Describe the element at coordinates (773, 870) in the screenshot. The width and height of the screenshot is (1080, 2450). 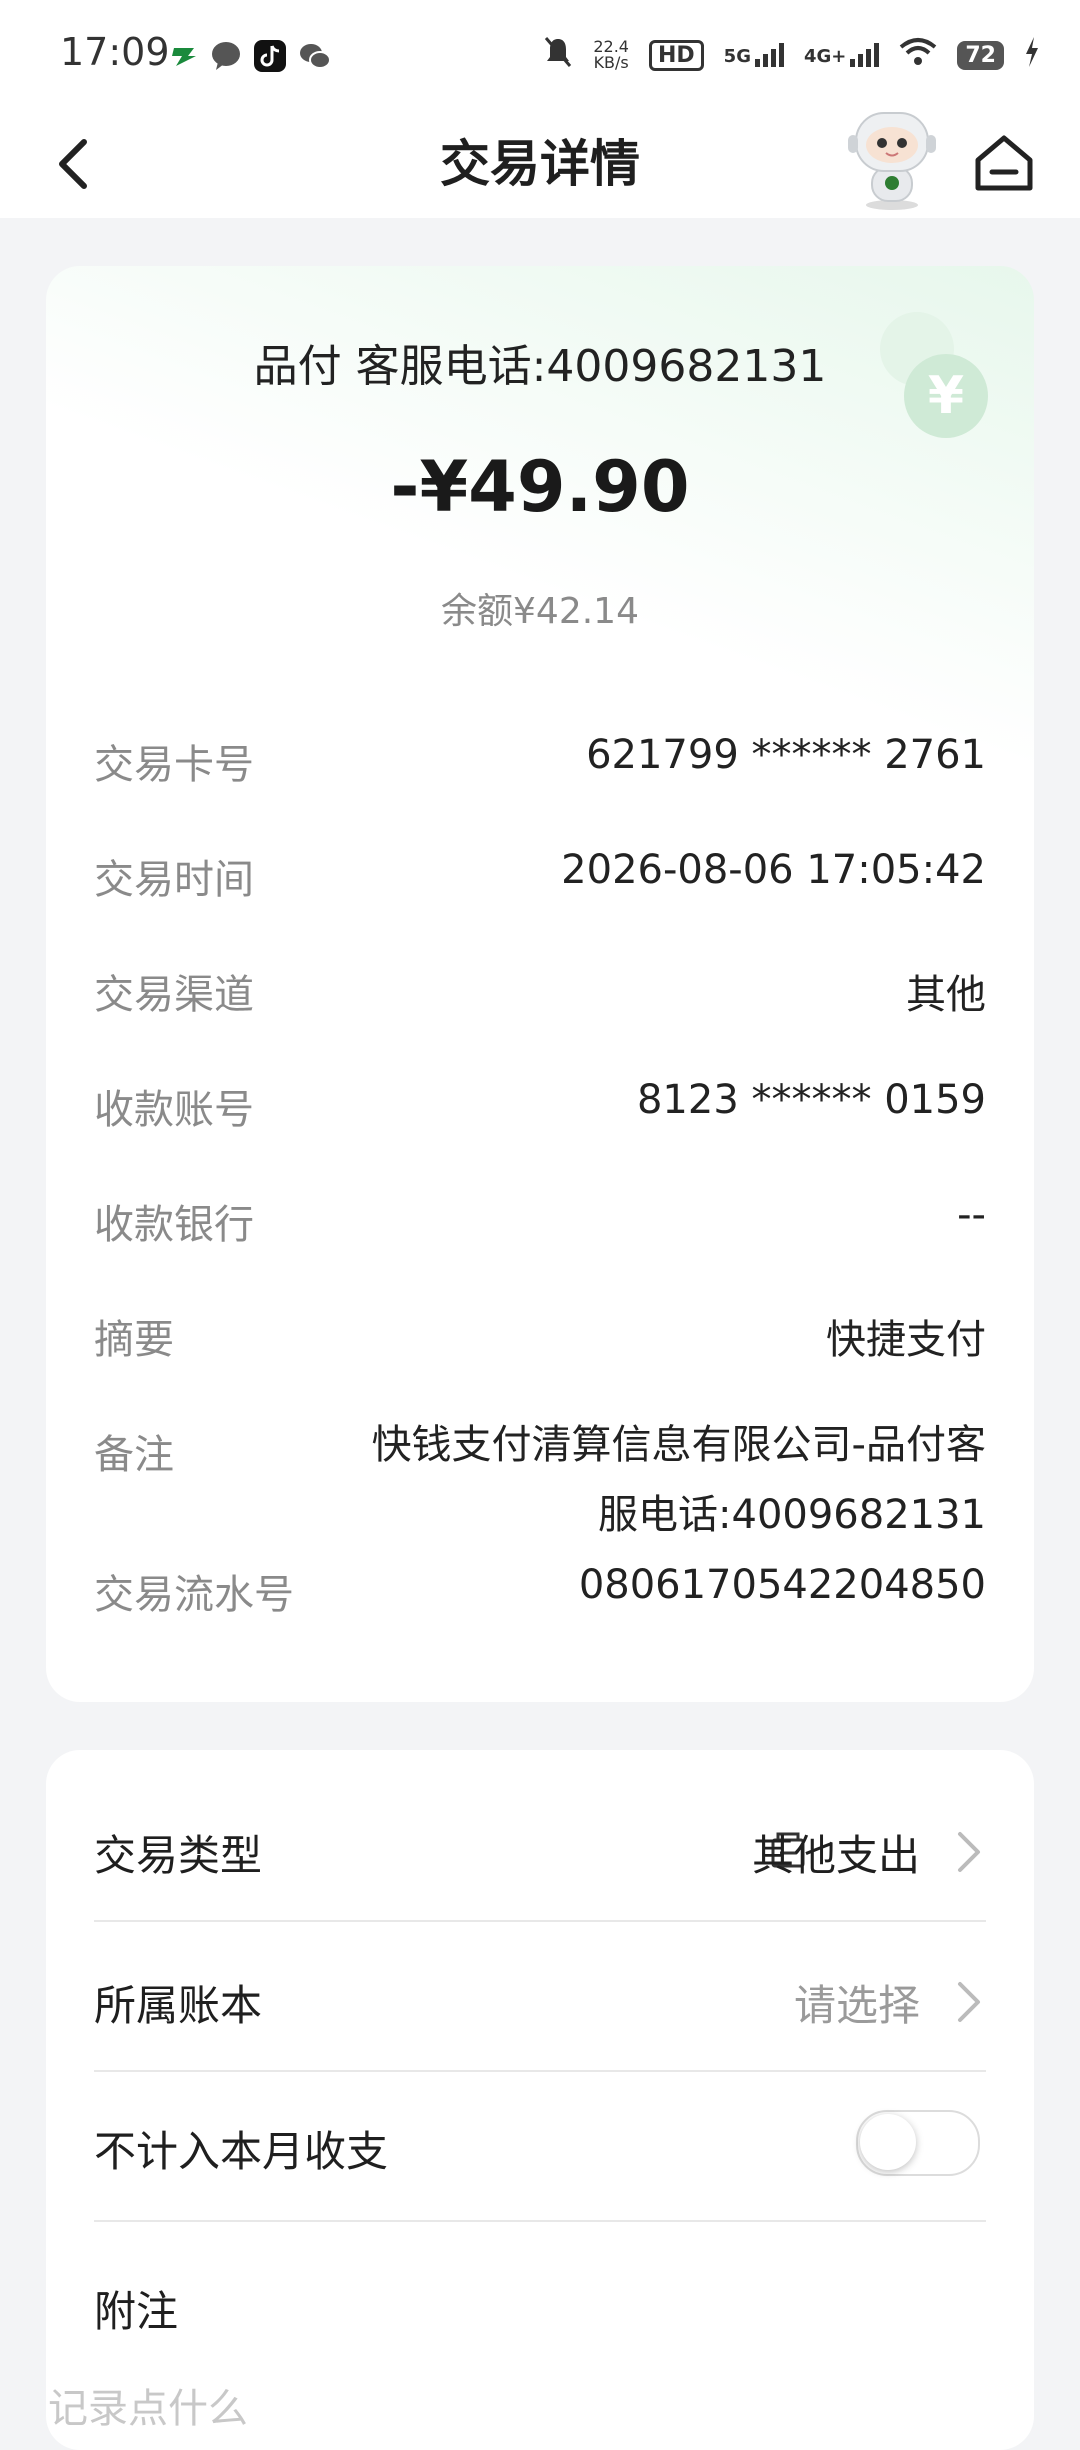
I see `transaction-time-value: 2026-08-06 17:05:42` at that location.